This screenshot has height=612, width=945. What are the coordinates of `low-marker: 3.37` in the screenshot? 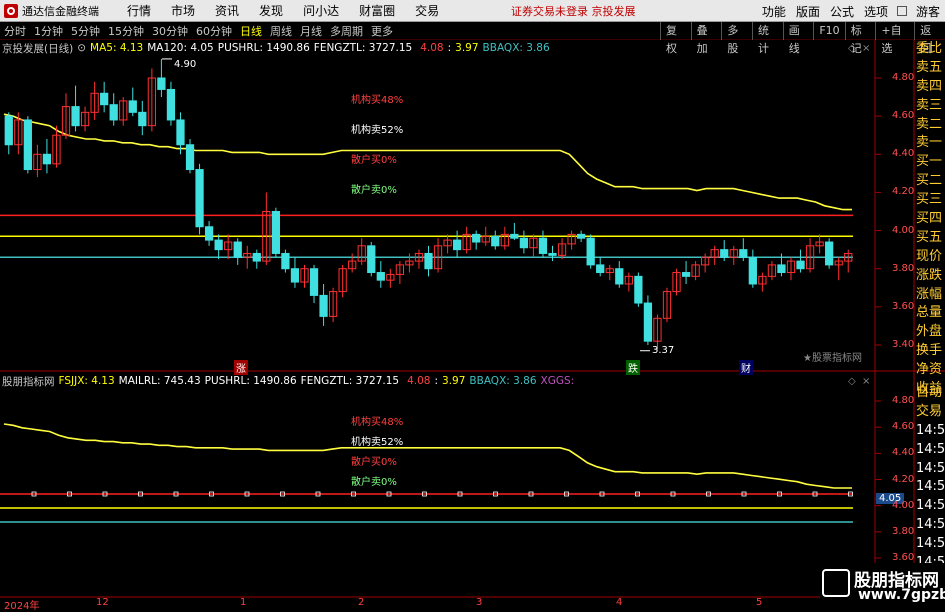 It's located at (663, 350).